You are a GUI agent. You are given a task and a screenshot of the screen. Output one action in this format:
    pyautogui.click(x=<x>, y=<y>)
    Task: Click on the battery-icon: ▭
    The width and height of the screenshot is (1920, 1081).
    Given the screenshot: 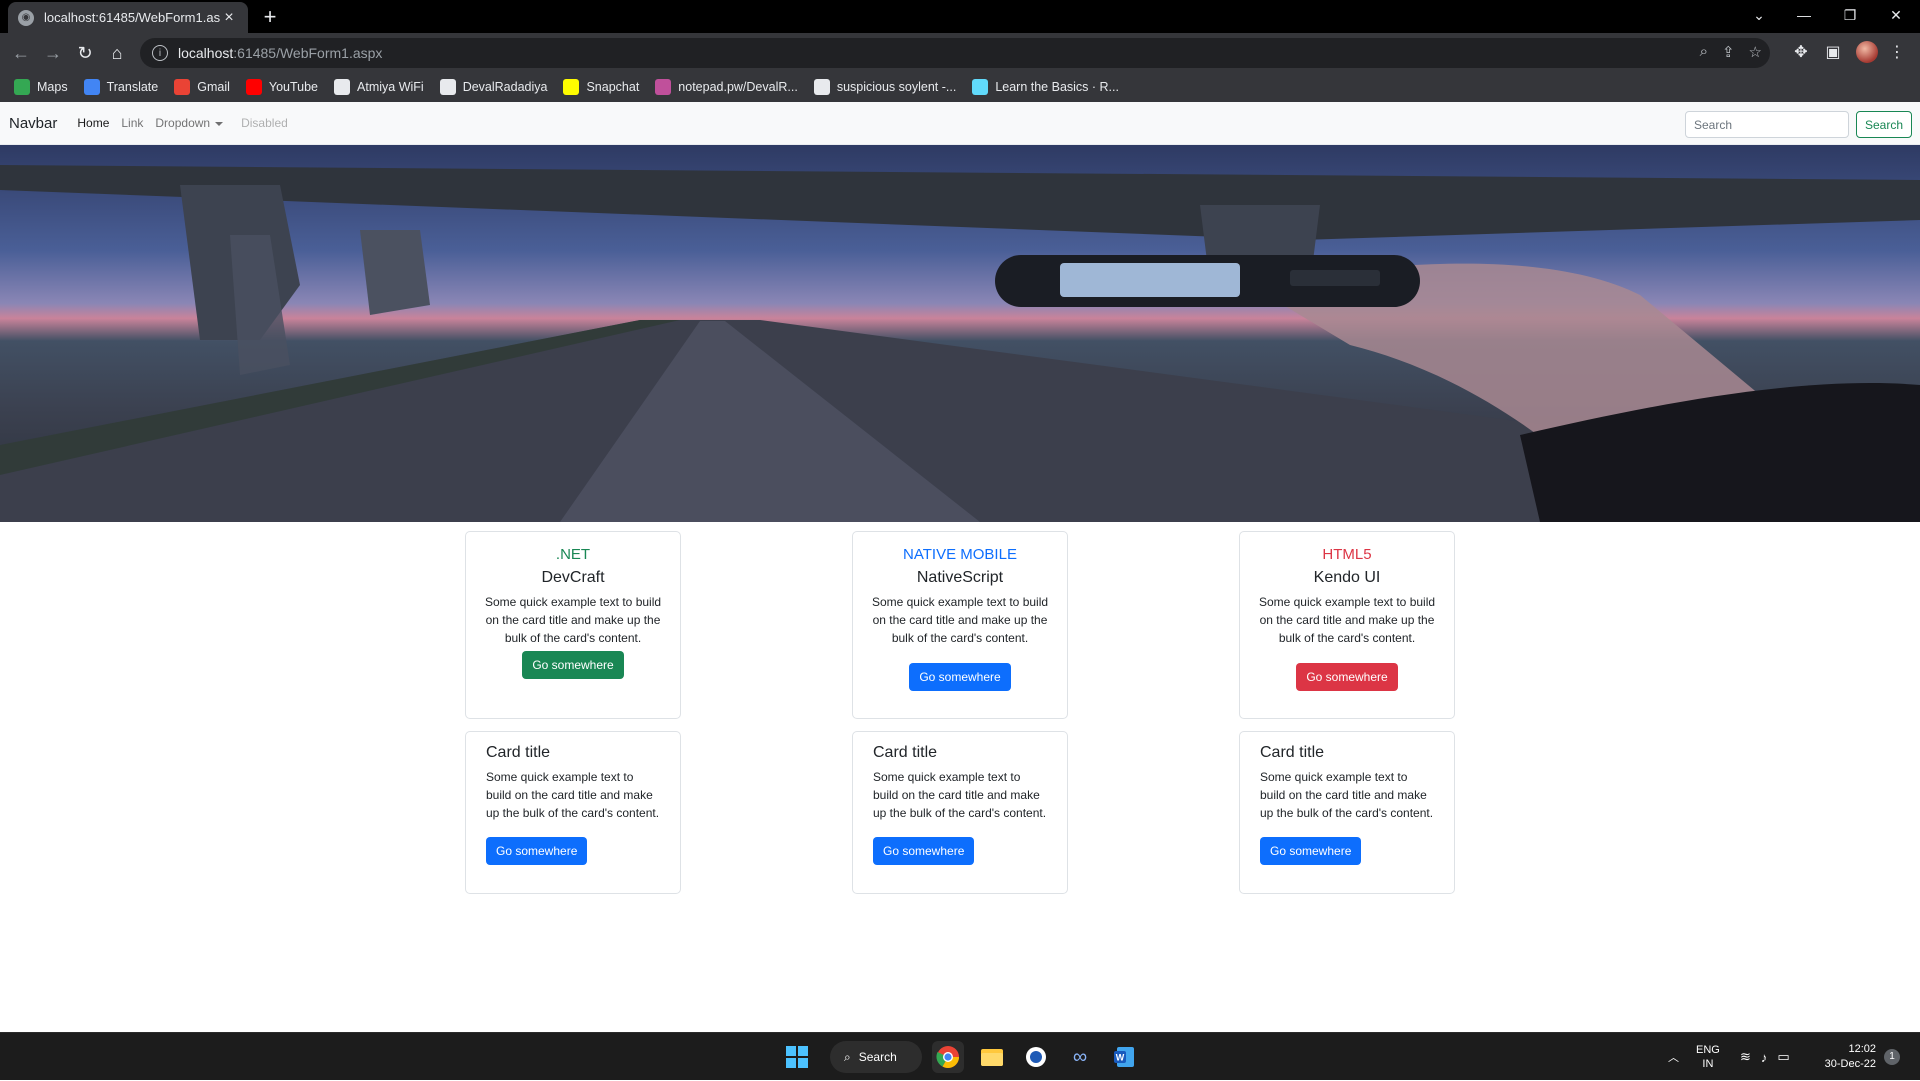 What is the action you would take?
    pyautogui.click(x=1783, y=1056)
    